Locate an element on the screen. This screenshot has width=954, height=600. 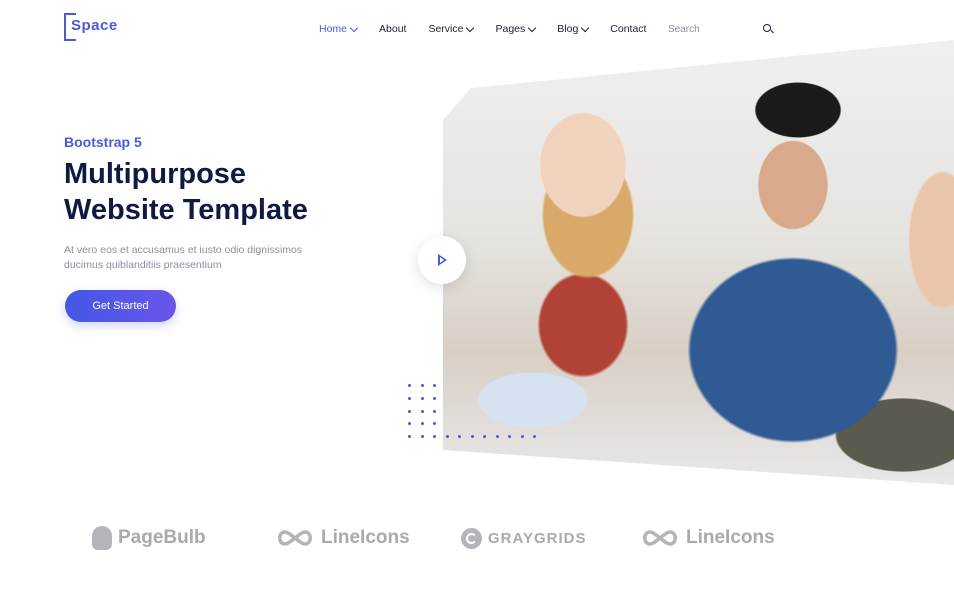
nav-item-about: About is located at coordinates (392, 29).